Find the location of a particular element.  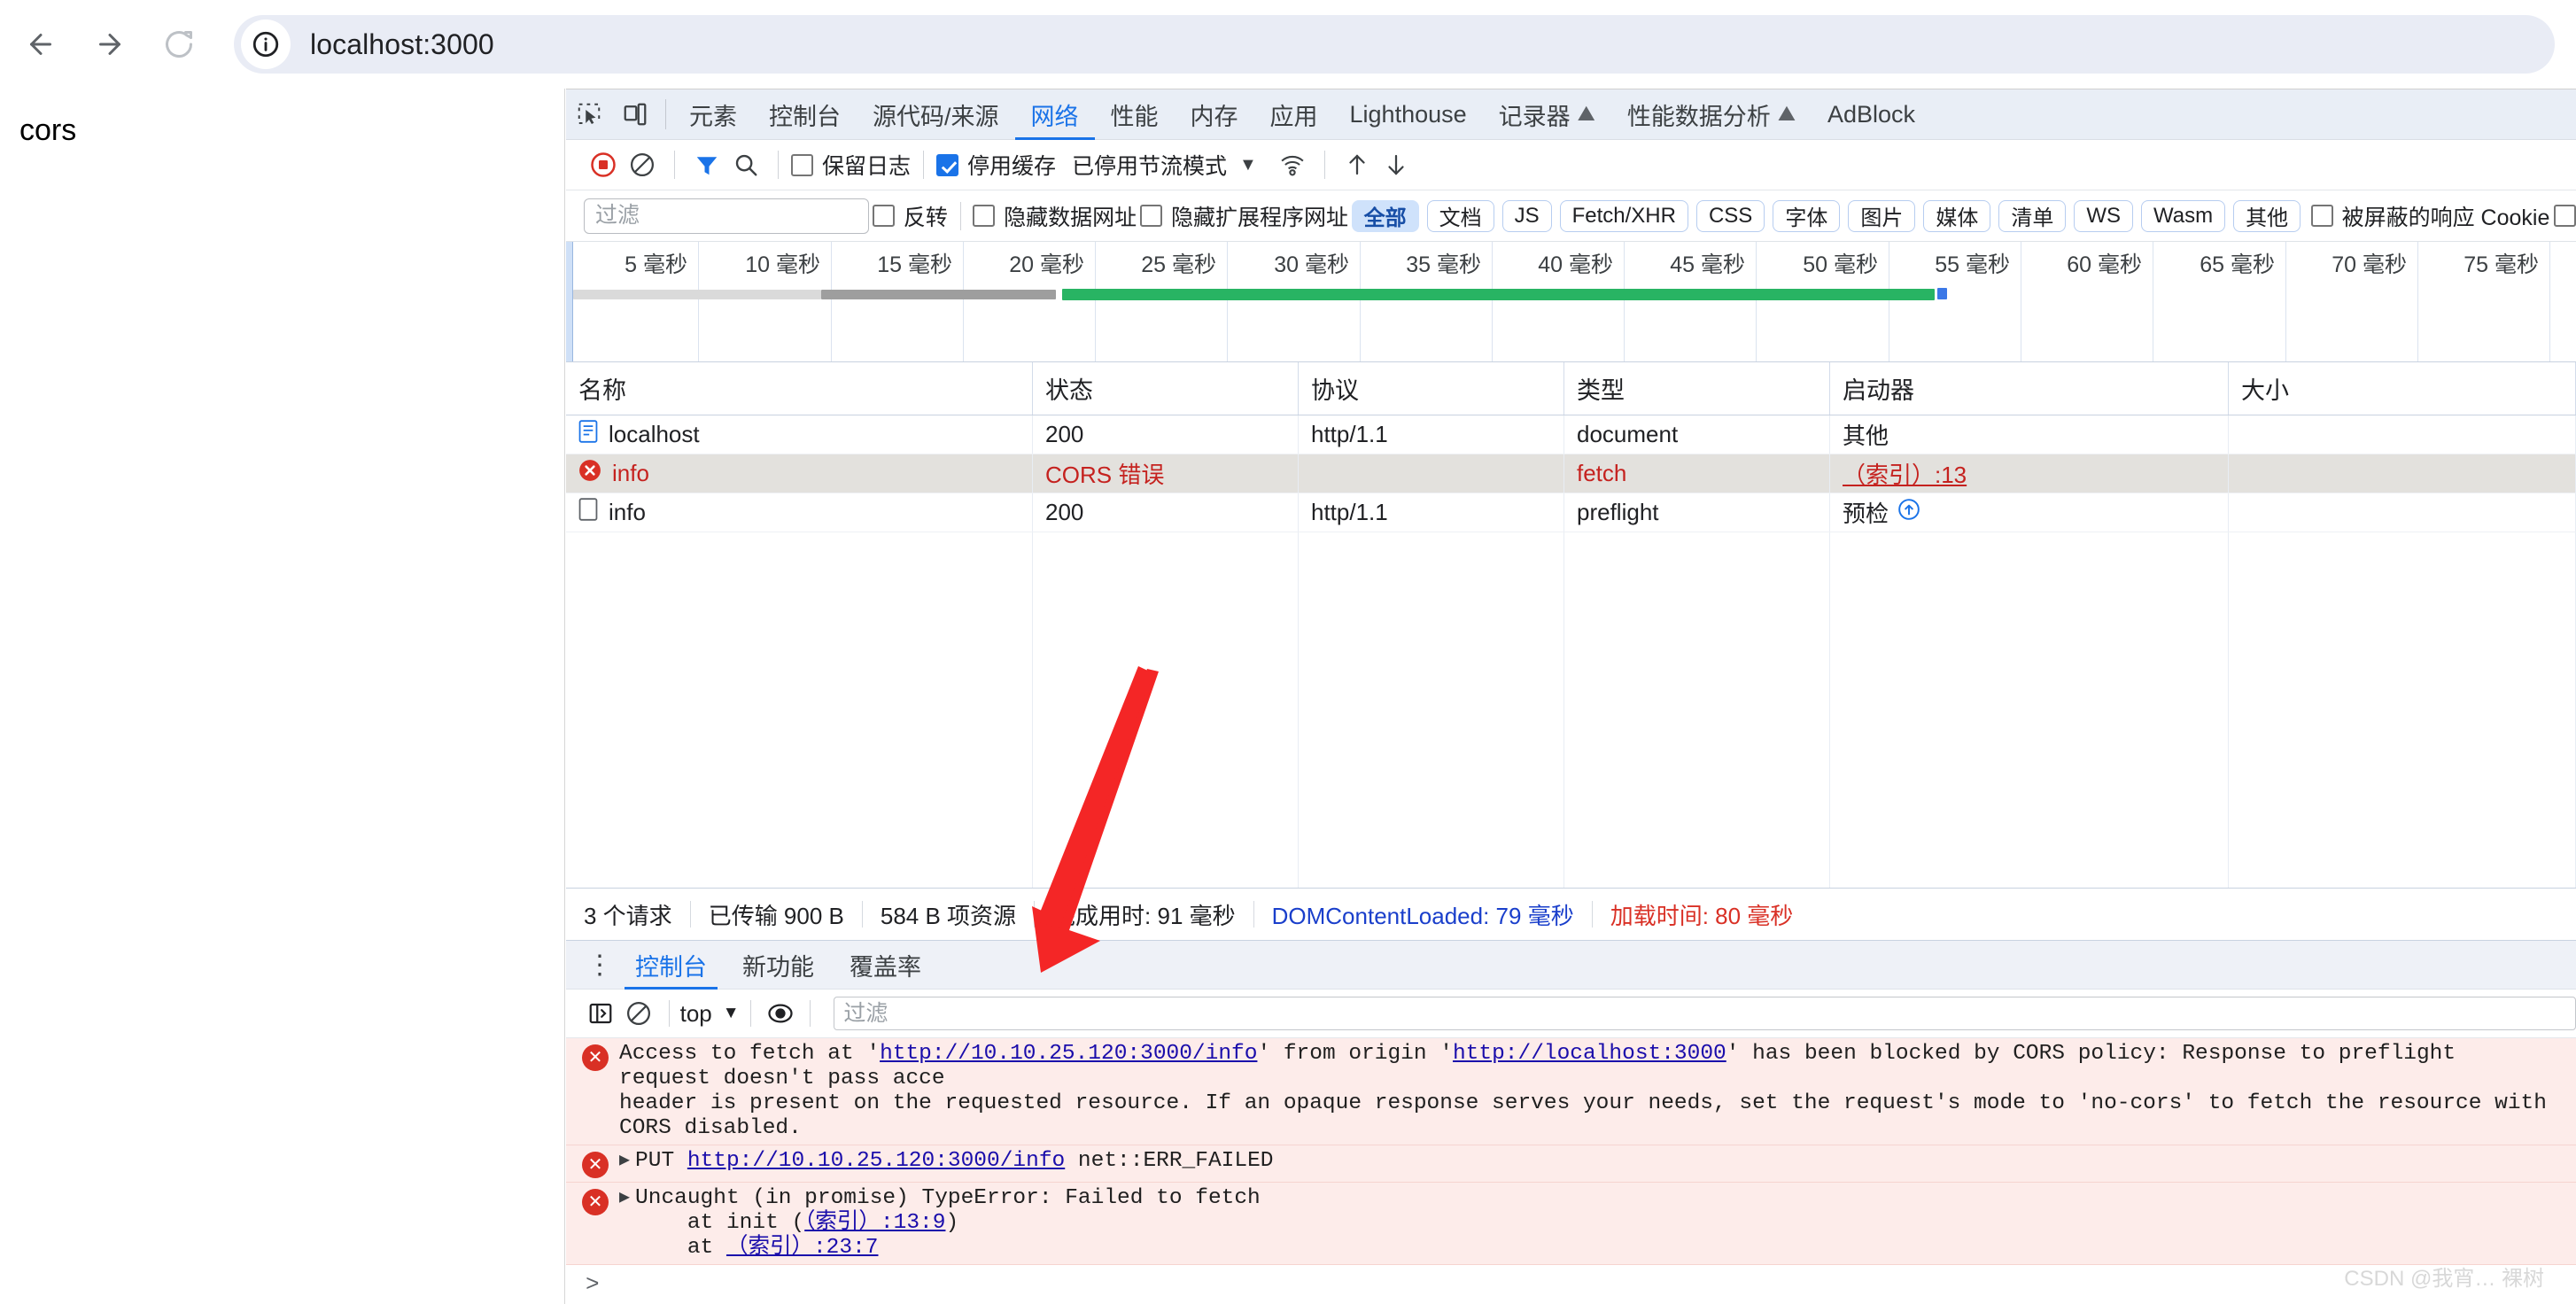

chevron-down-icon: ▼ is located at coordinates (1248, 165).